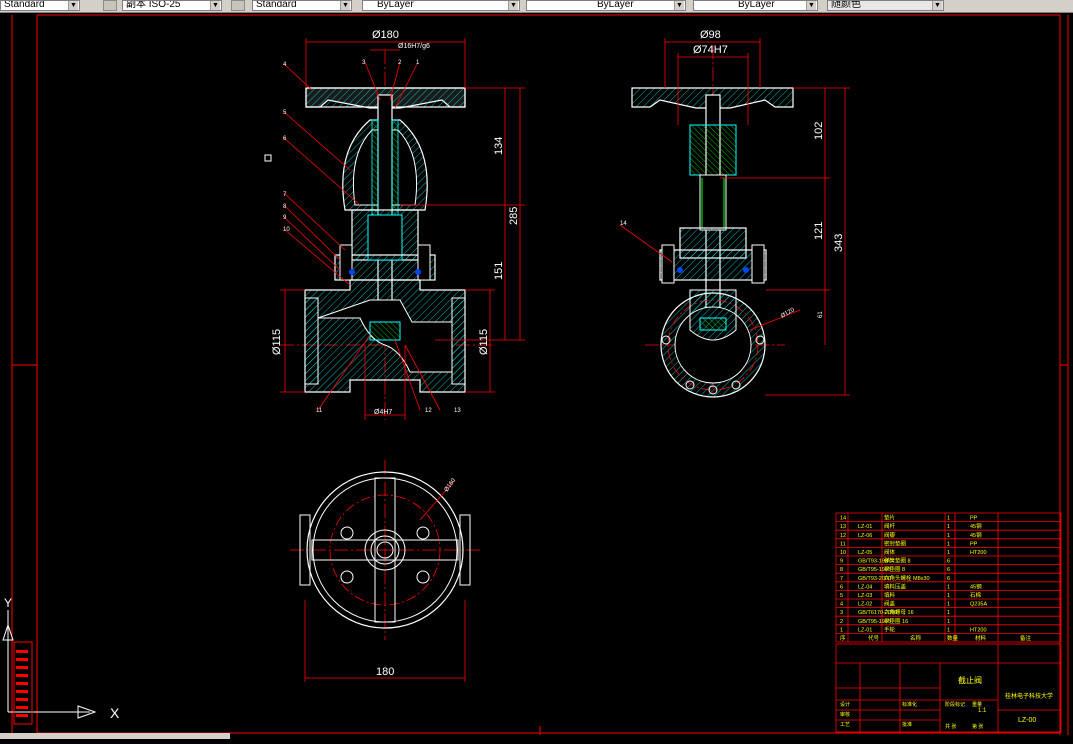 This screenshot has width=1073, height=744. What do you see at coordinates (874, 638) in the screenshot?
I see `bom-header-code: 代号` at bounding box center [874, 638].